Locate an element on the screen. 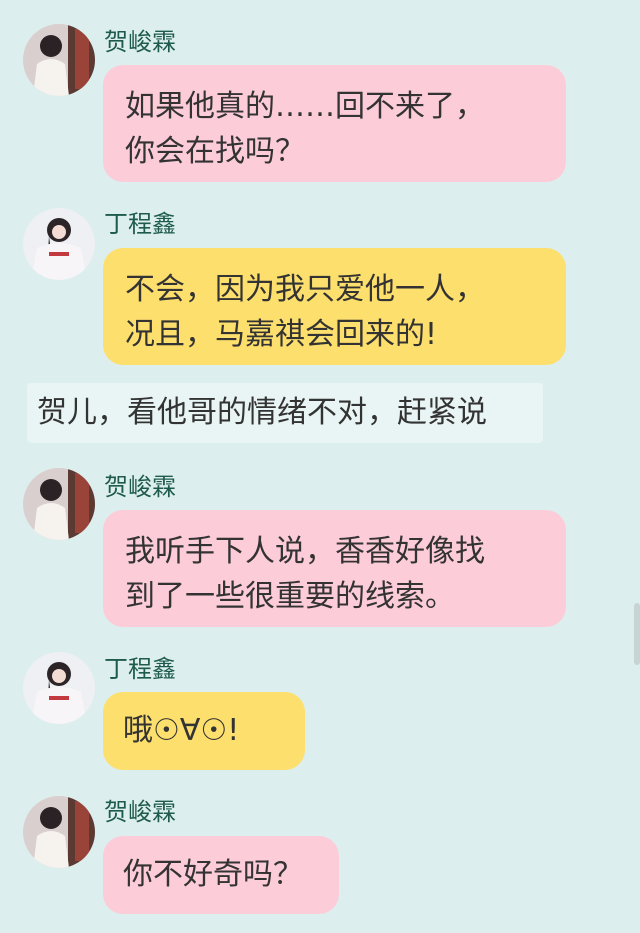  message-bubble: 我听手下人说，香香好像找 到了一些很重要的线索。 is located at coordinates (334, 568).